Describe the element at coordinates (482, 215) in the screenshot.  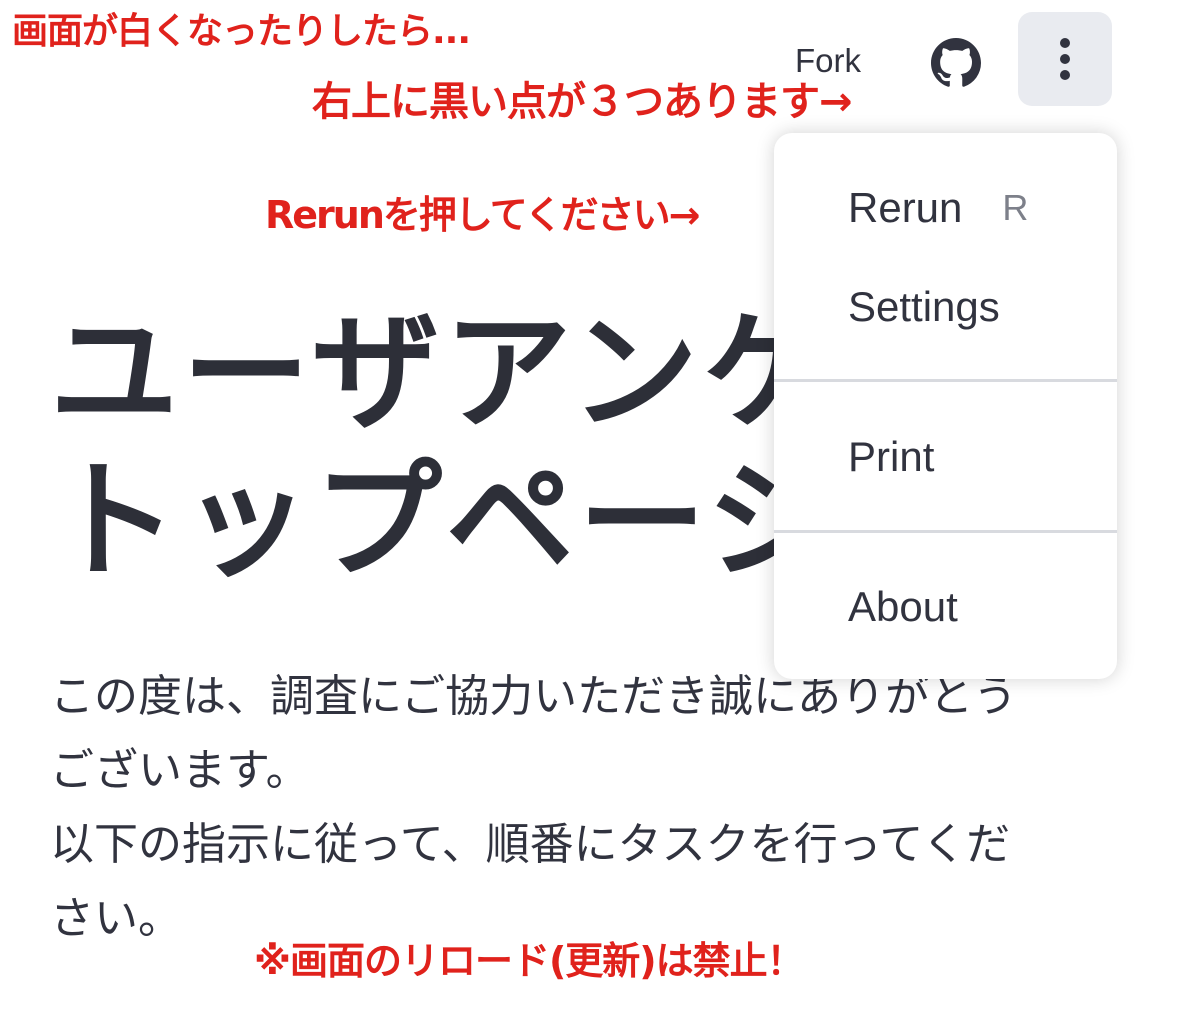
I see `annotation-press-rerun: Rerunを押してください→` at that location.